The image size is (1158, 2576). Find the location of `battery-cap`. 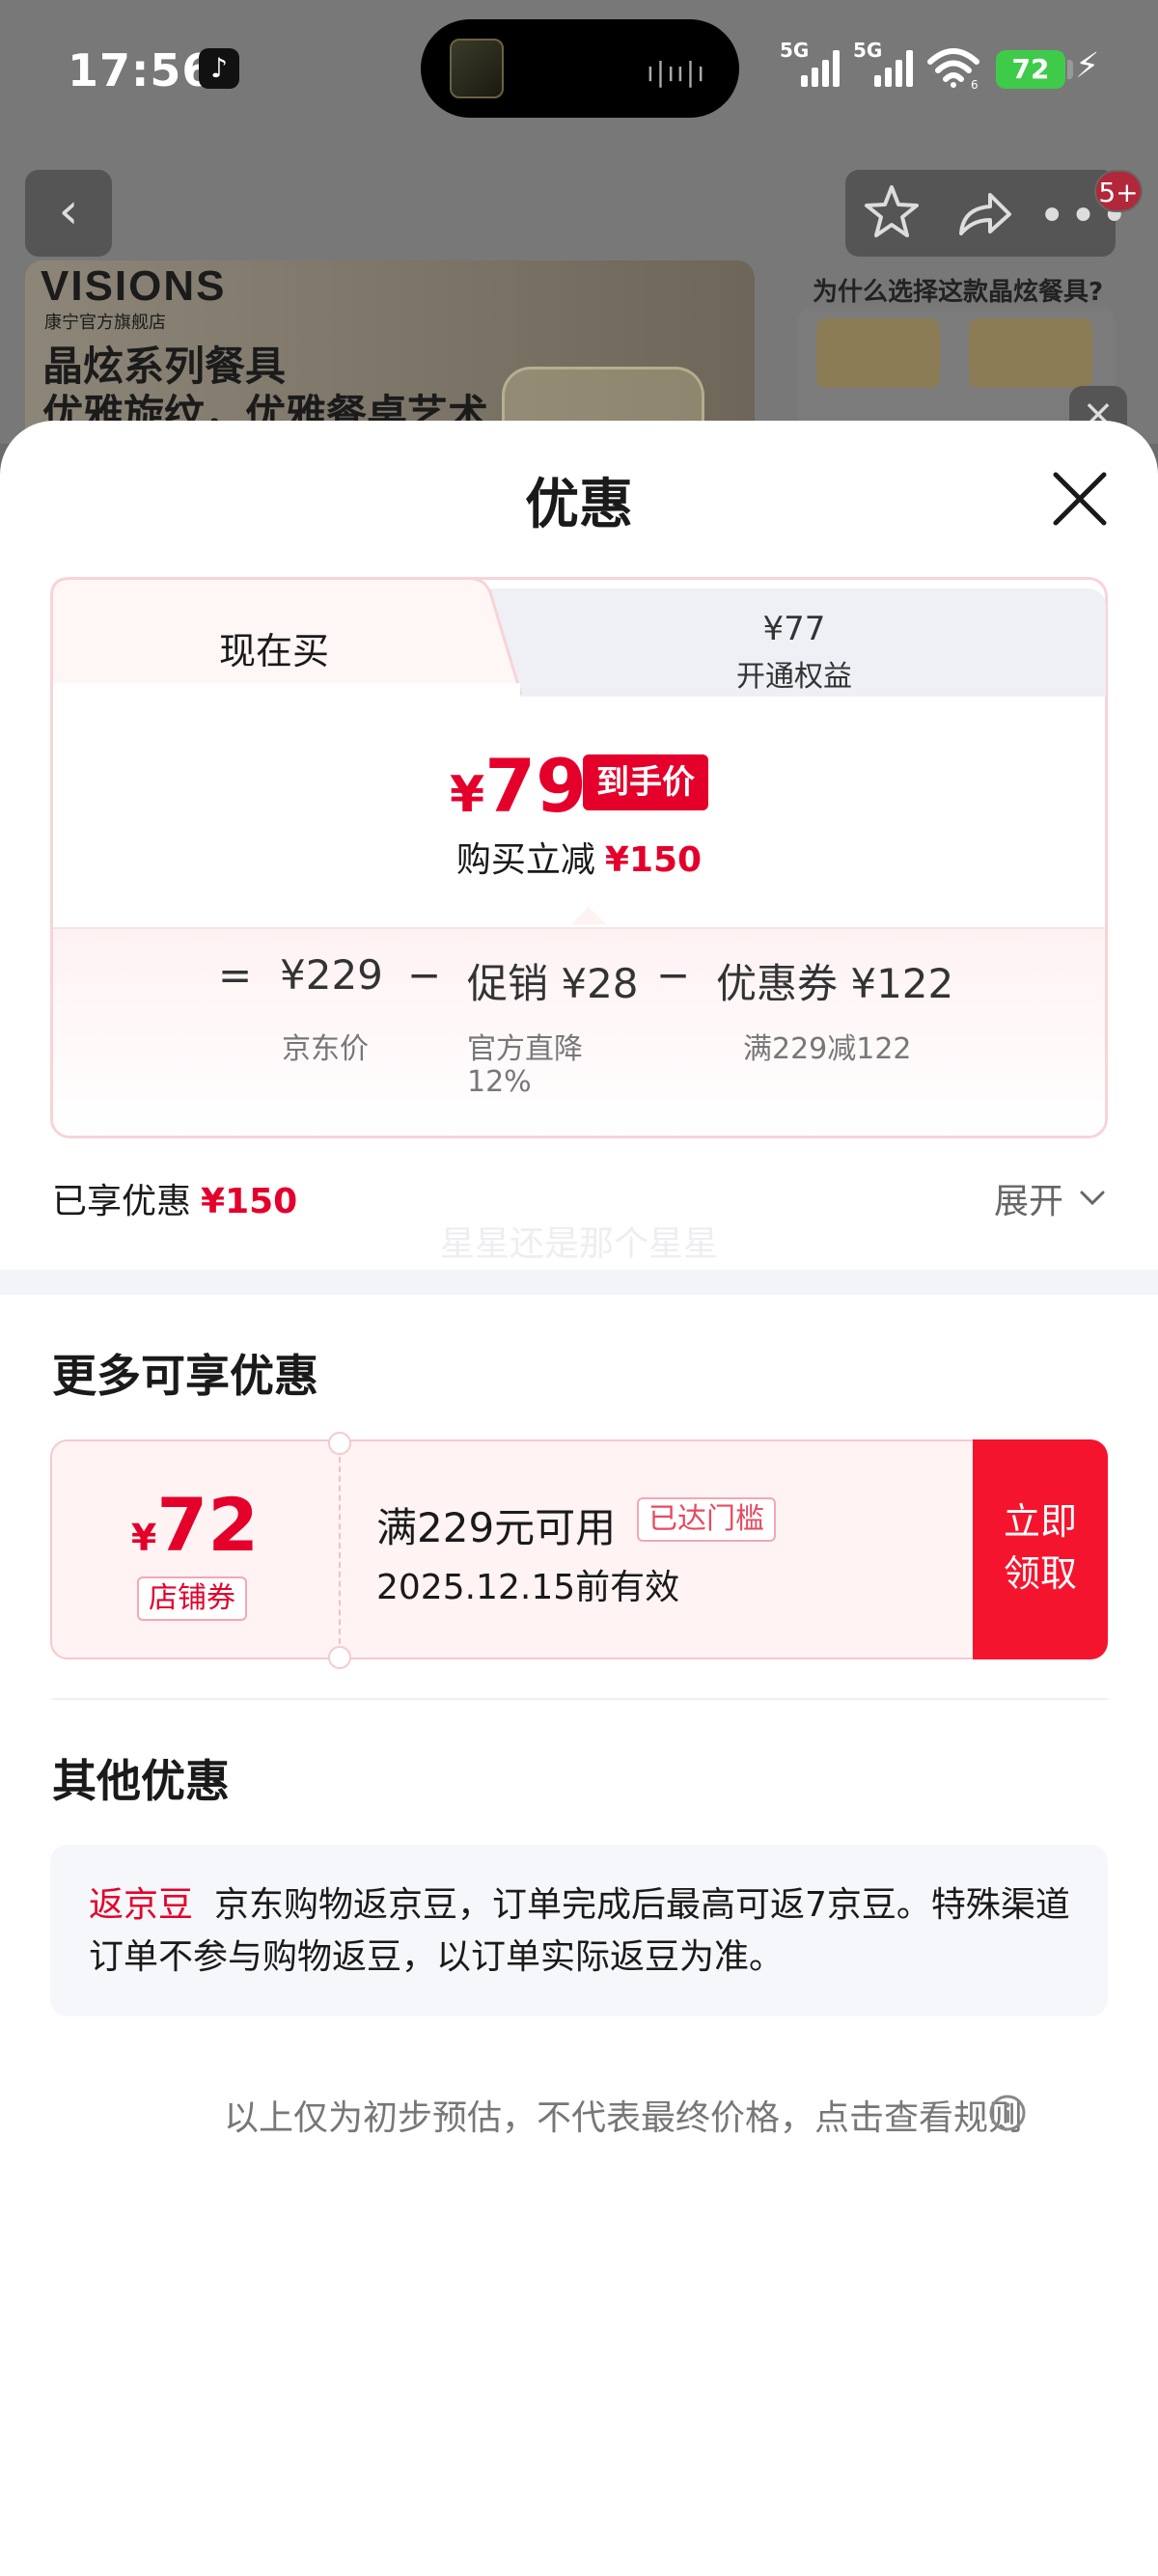

battery-cap is located at coordinates (1070, 69).